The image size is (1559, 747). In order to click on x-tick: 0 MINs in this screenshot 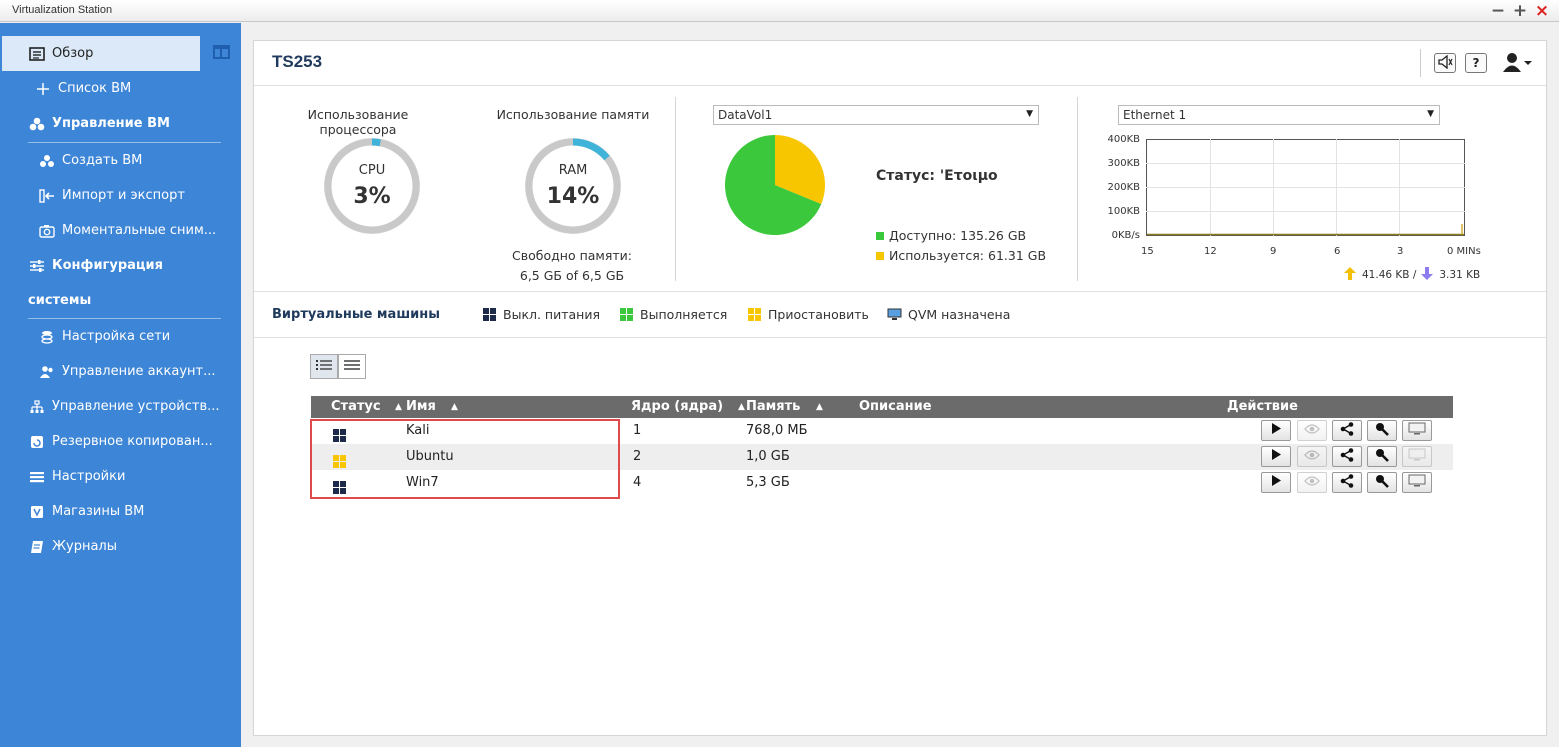, I will do `click(1464, 251)`.